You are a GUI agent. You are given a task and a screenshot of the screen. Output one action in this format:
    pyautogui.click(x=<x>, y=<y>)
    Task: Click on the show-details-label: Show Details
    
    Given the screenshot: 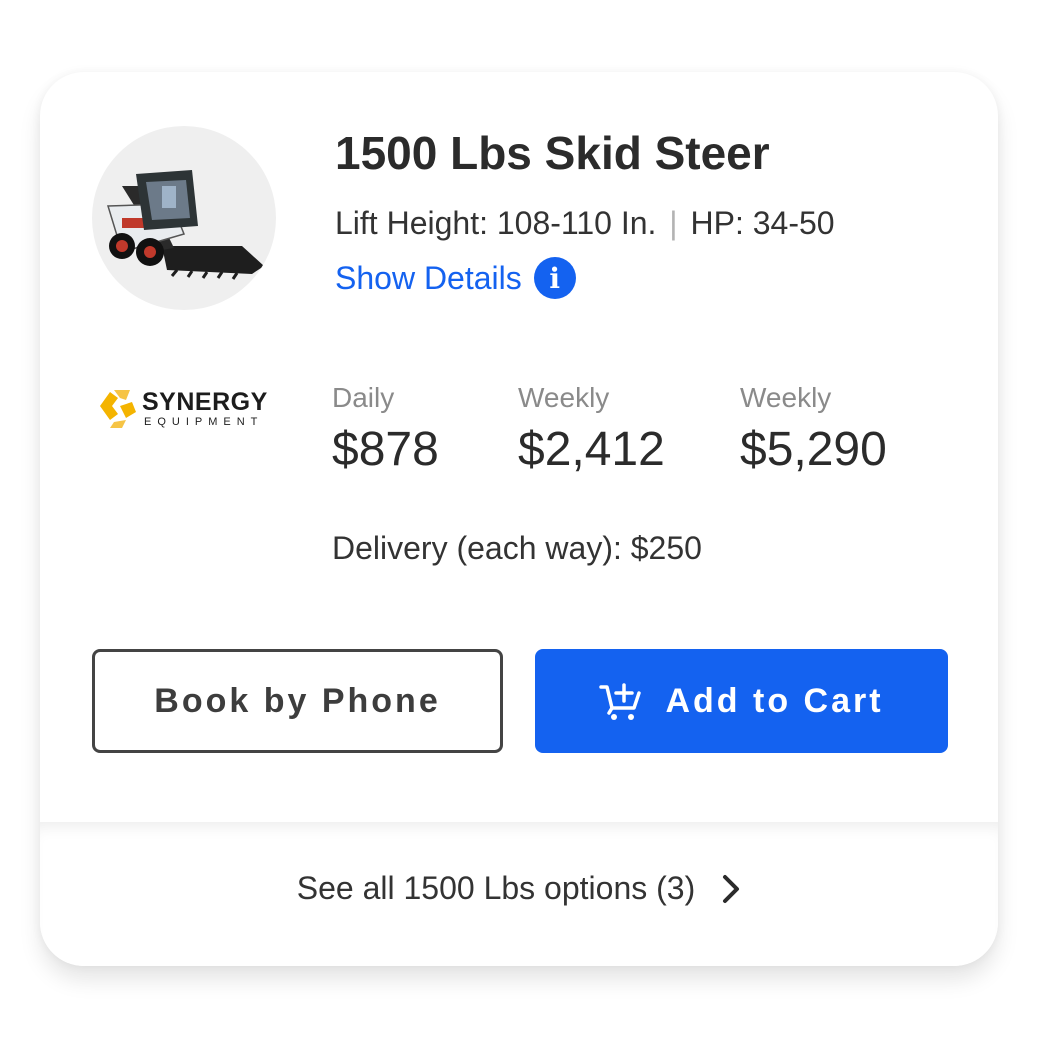 What is the action you would take?
    pyautogui.click(x=428, y=277)
    